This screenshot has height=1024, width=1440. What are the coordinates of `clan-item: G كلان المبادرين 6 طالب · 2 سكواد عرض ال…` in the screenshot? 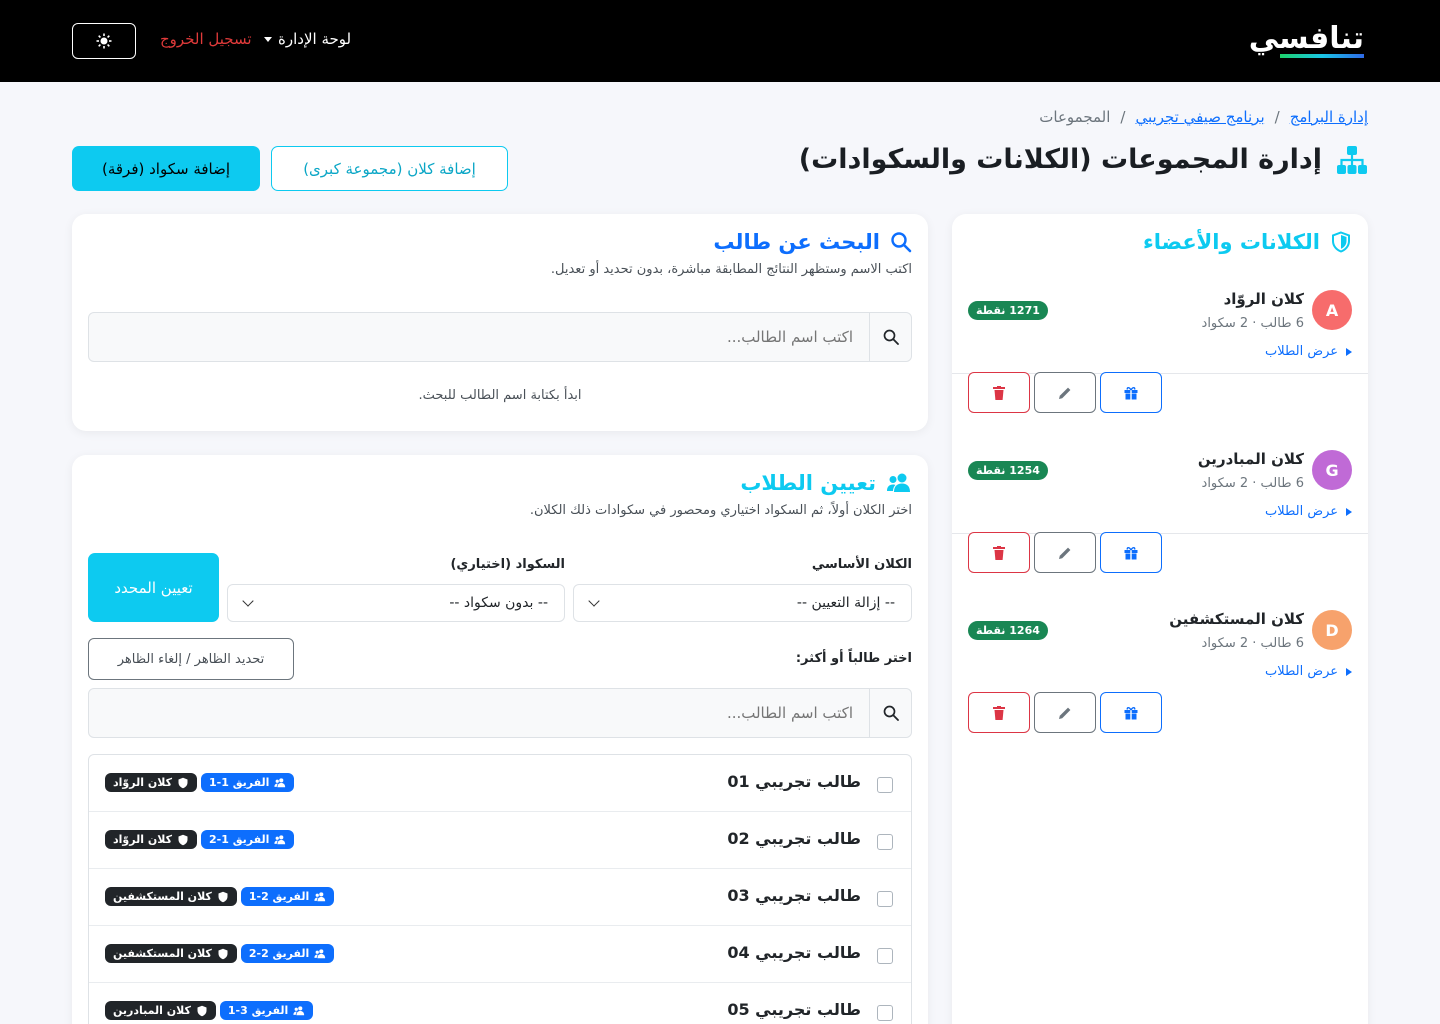 It's located at (1160, 473).